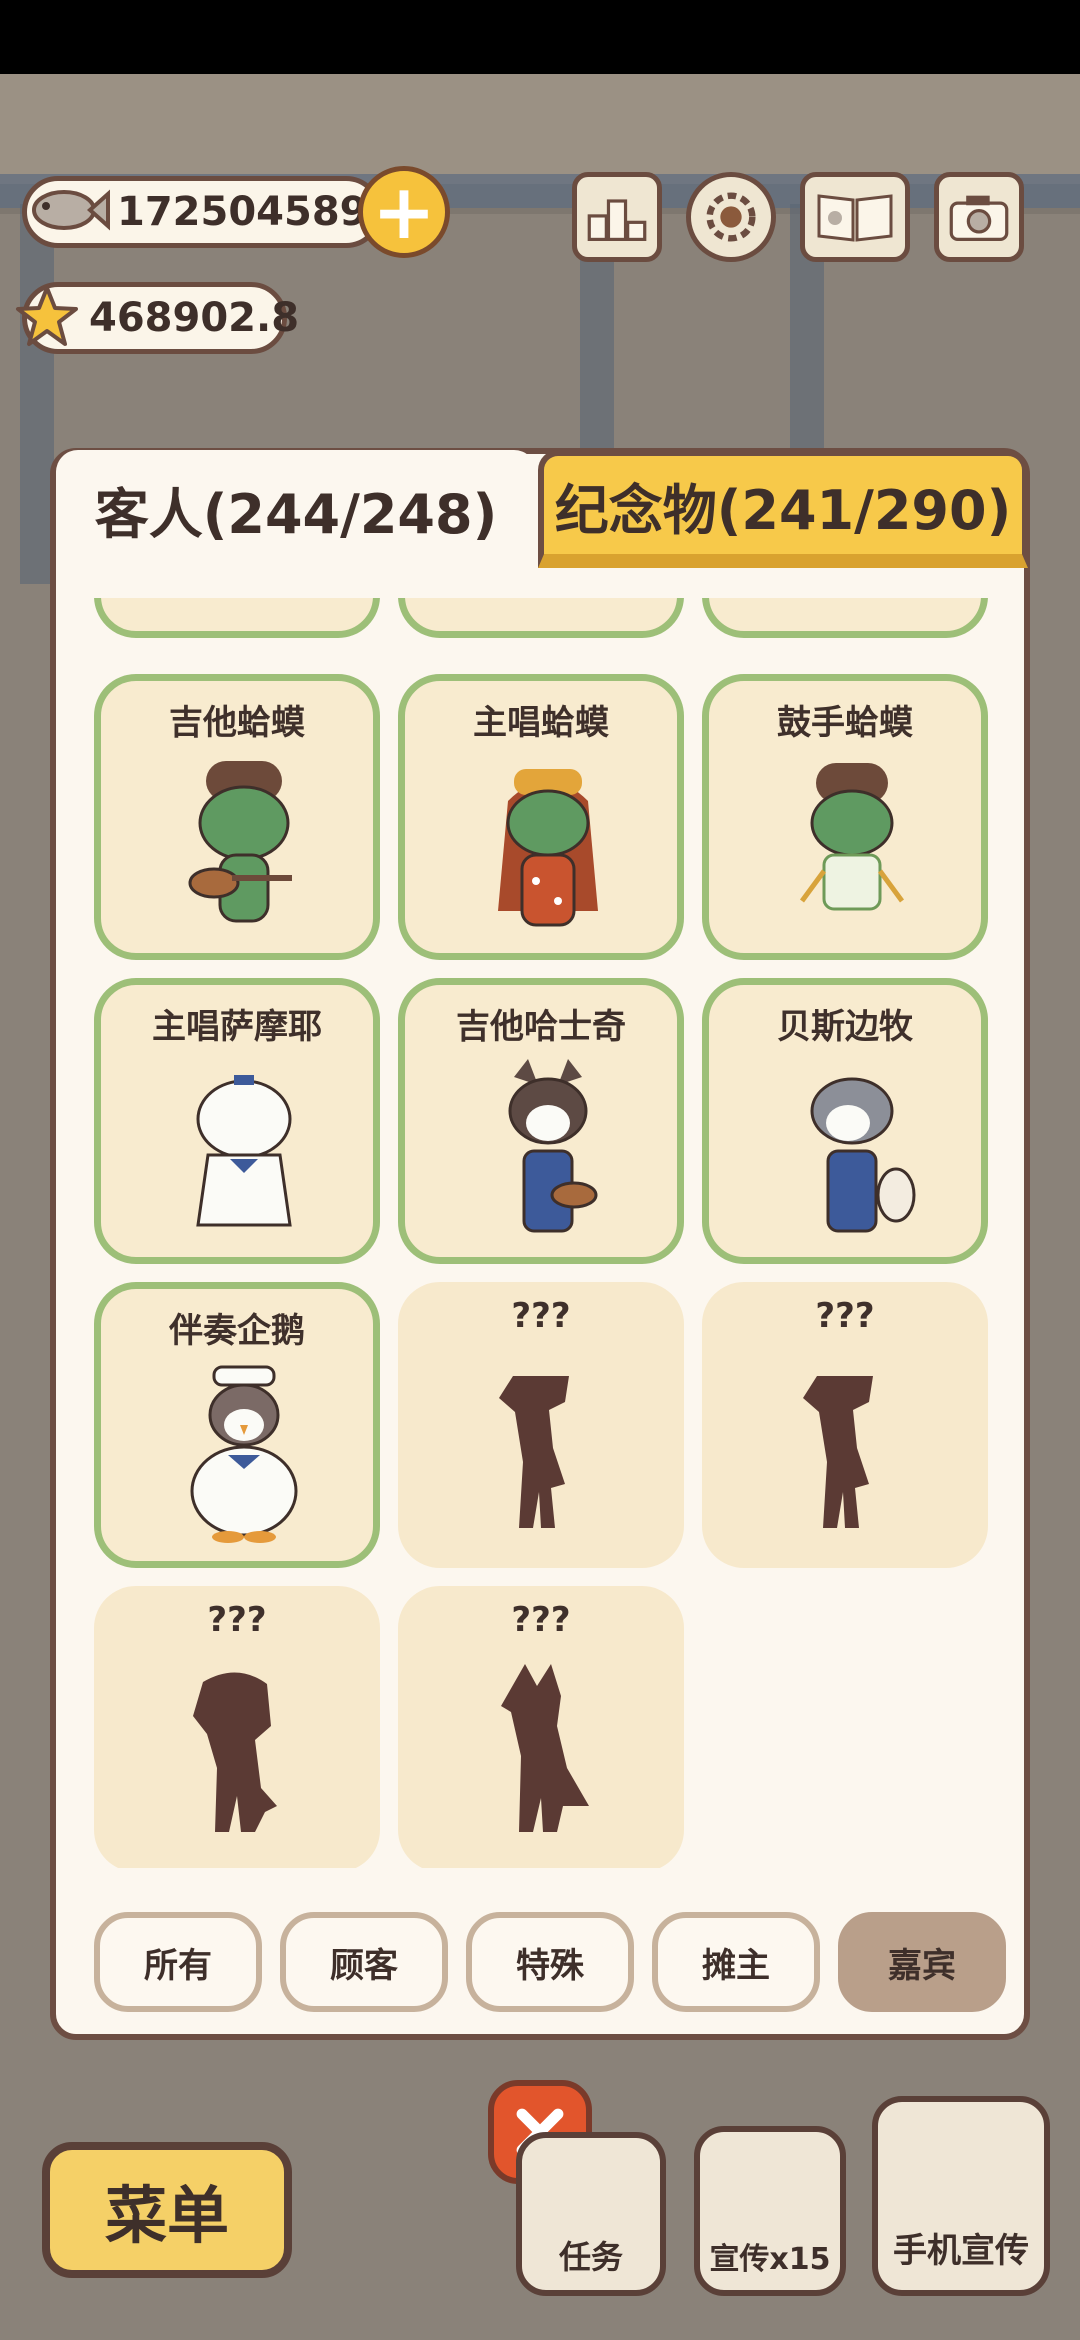 The height and width of the screenshot is (2340, 1080). I want to click on filter-vendor: 摊主, so click(736, 1962).